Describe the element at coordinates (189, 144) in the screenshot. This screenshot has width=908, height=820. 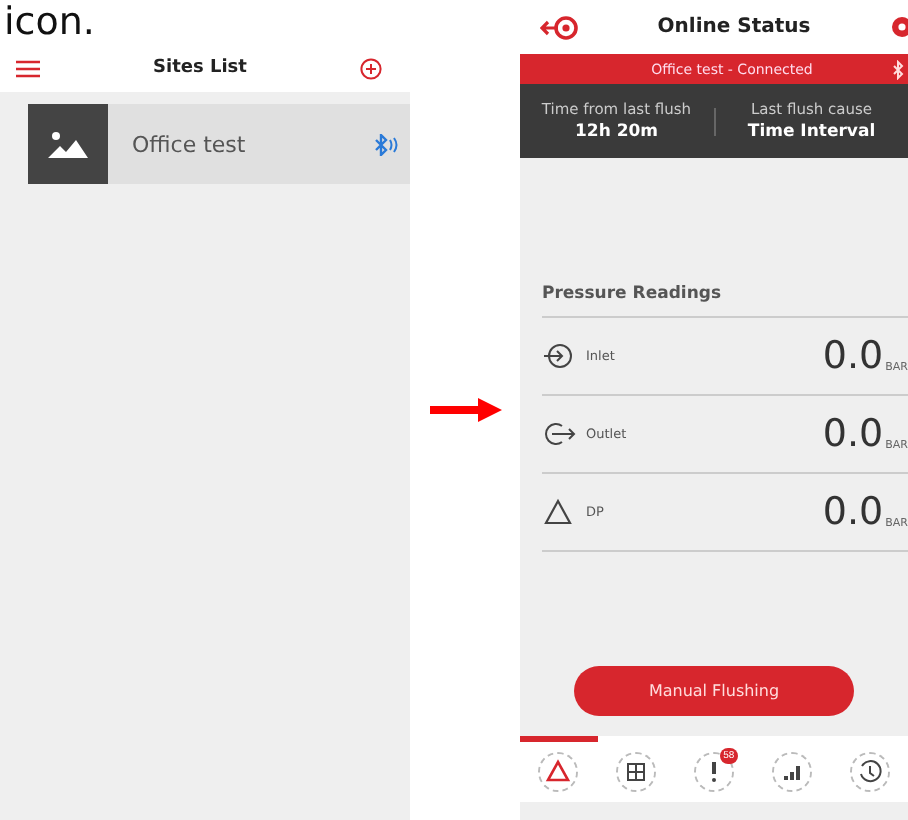
I see `site-name: Office test` at that location.